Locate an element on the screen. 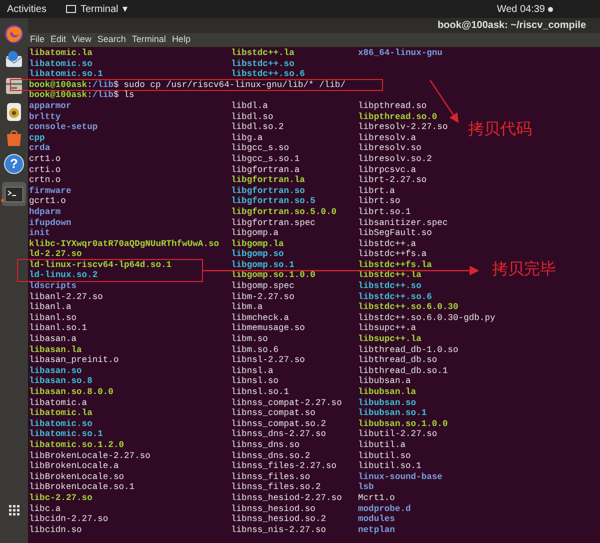 This screenshot has height=543, width=600. file-name: libgomp.spec is located at coordinates (262, 286).